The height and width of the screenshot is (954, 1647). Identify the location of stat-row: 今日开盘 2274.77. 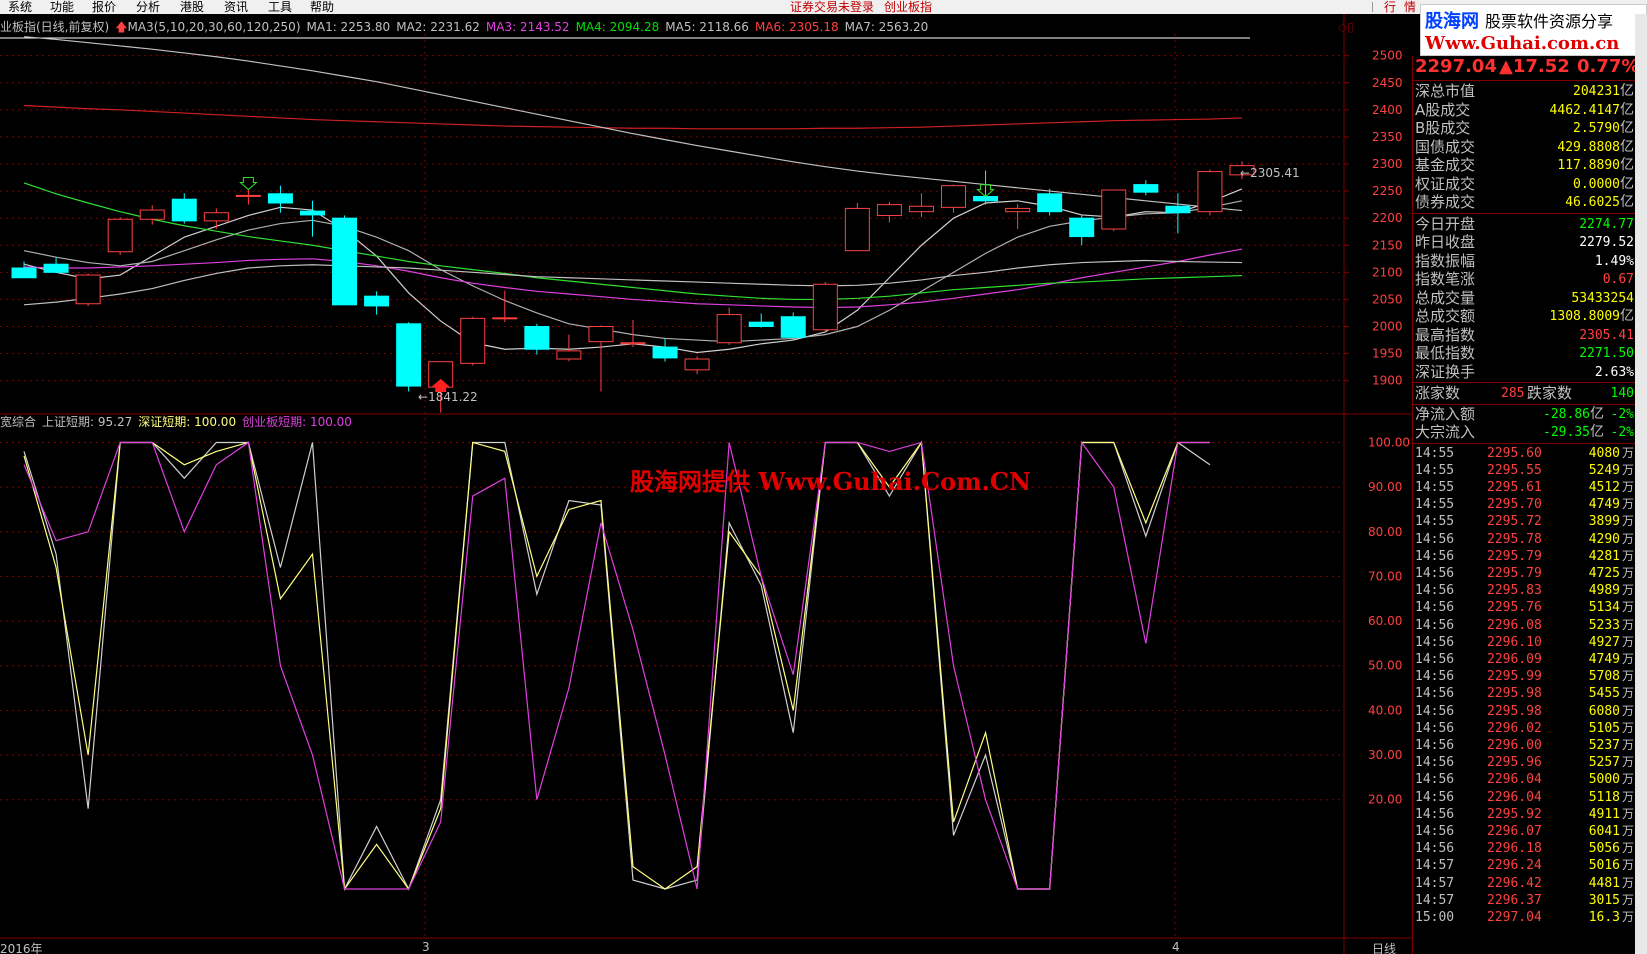
(1524, 224).